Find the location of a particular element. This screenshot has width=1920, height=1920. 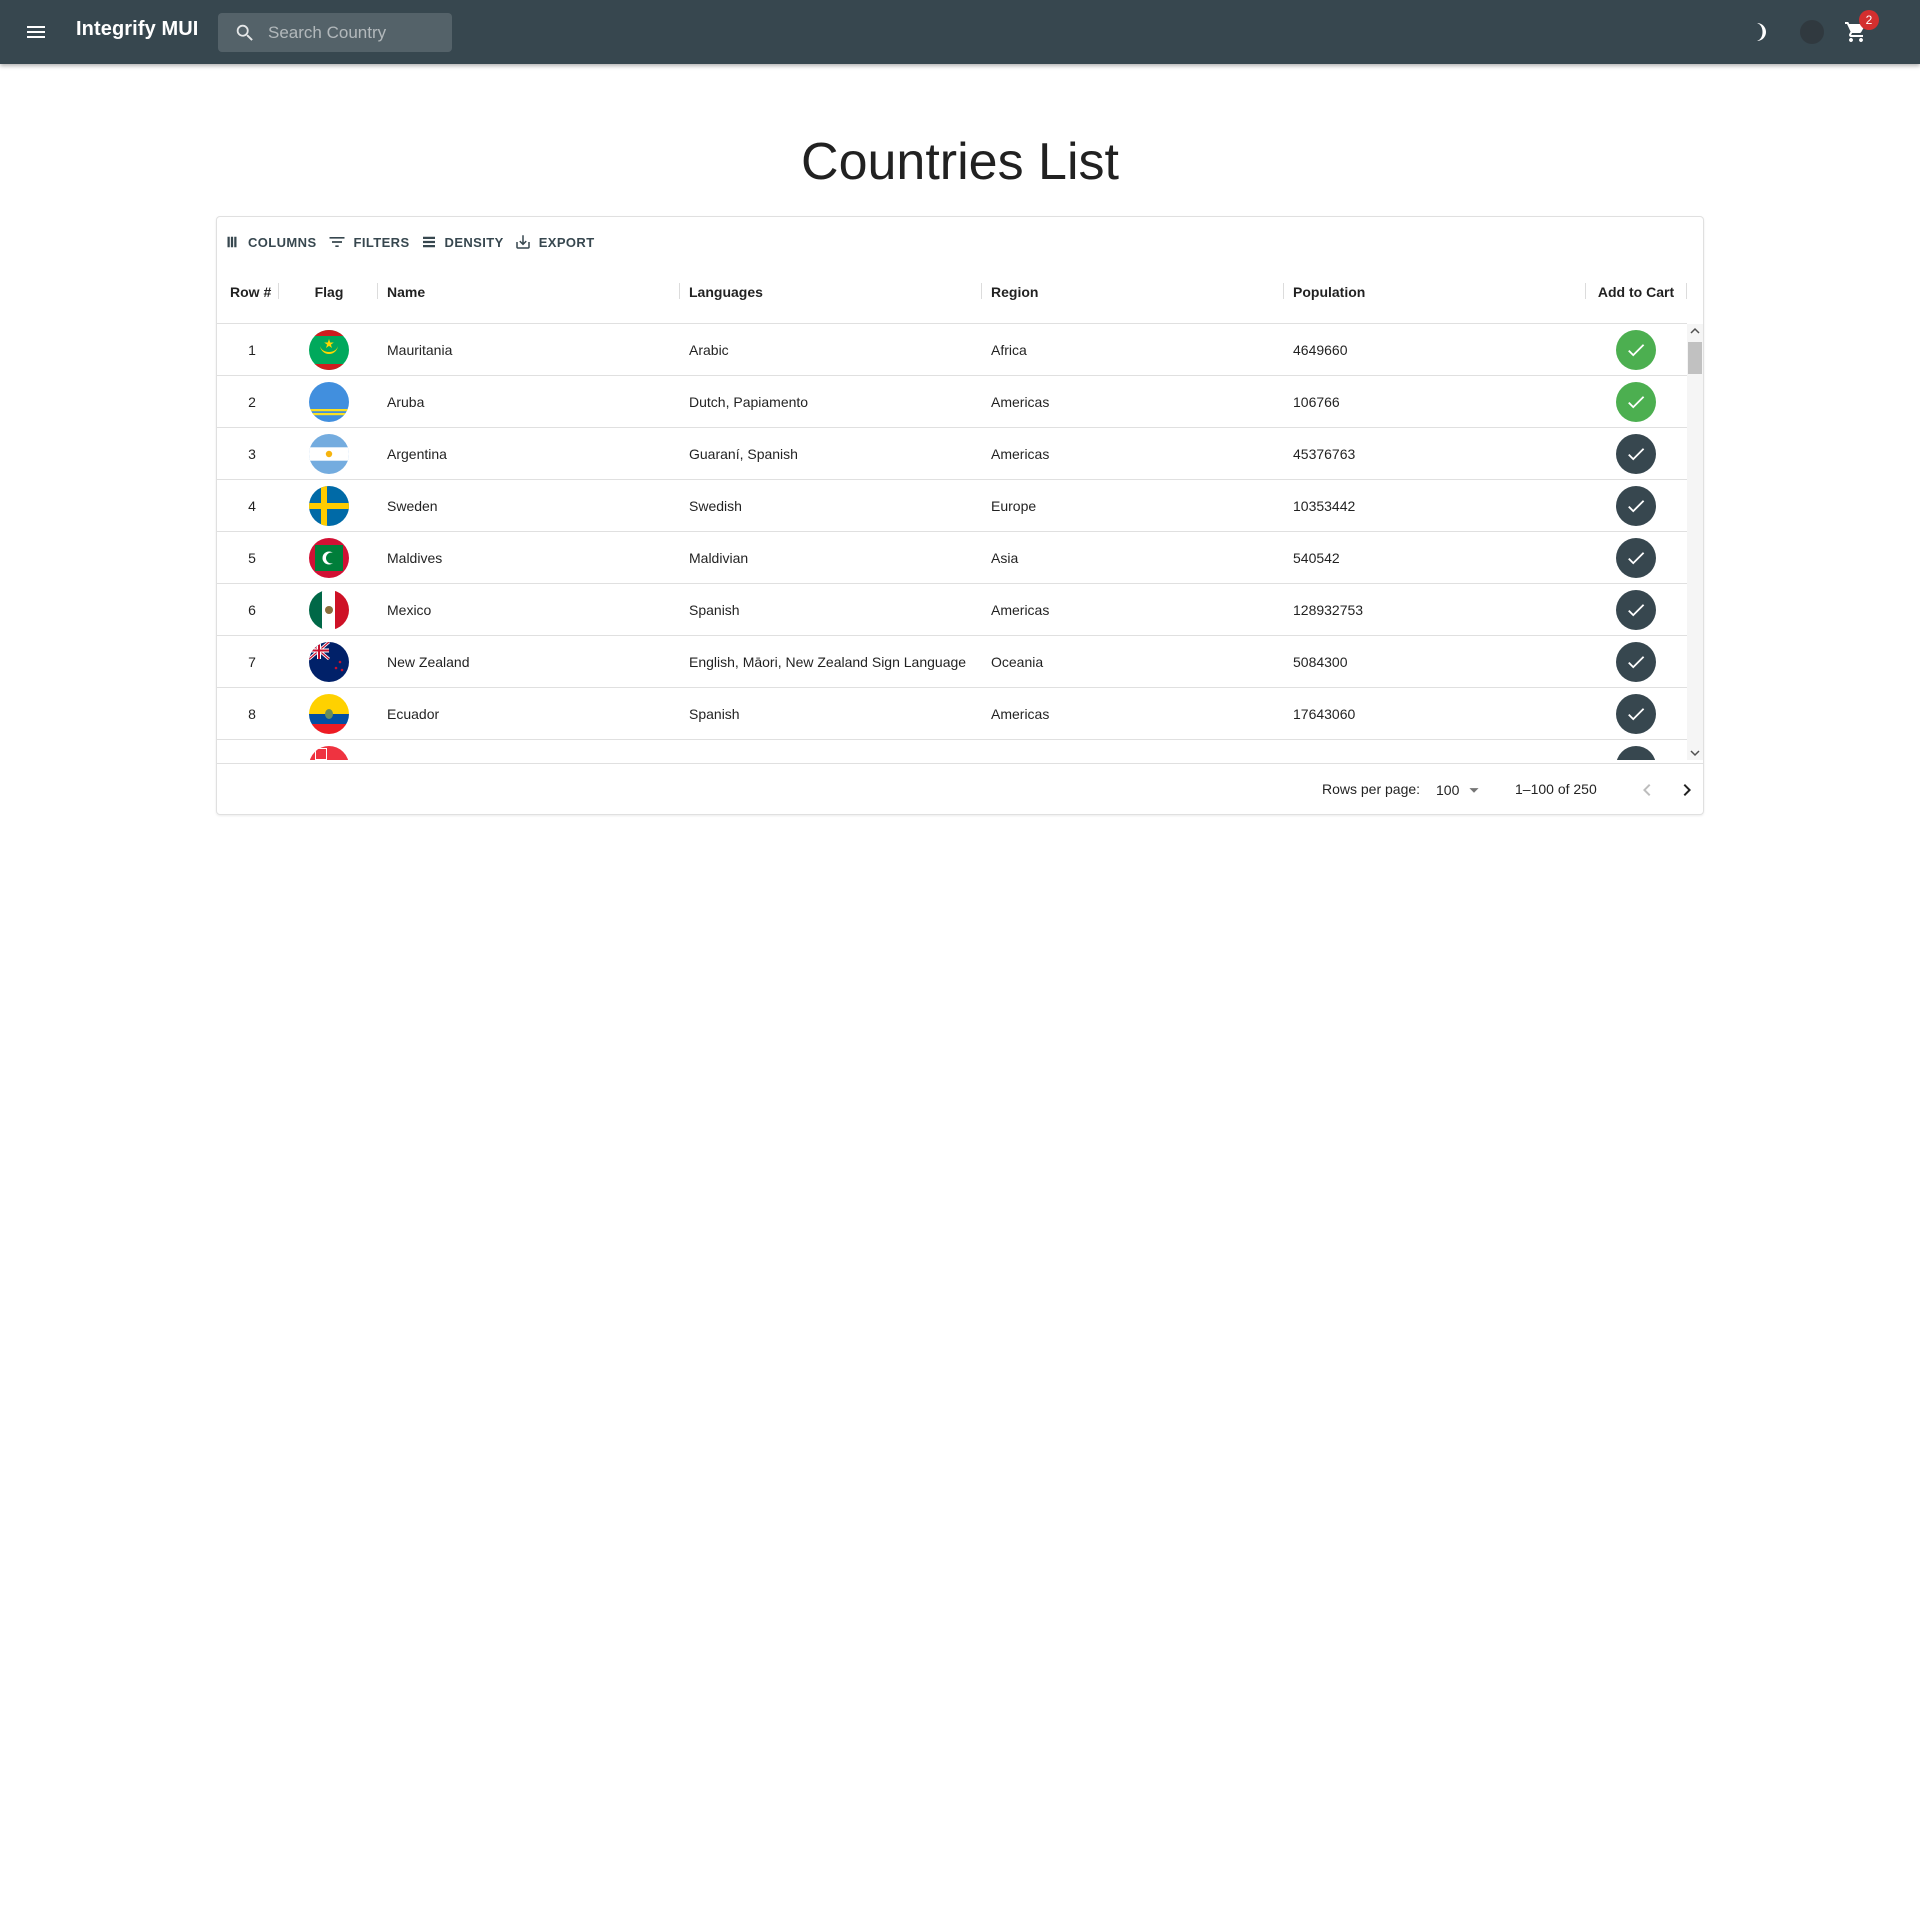

row-number: 1 is located at coordinates (252, 350).